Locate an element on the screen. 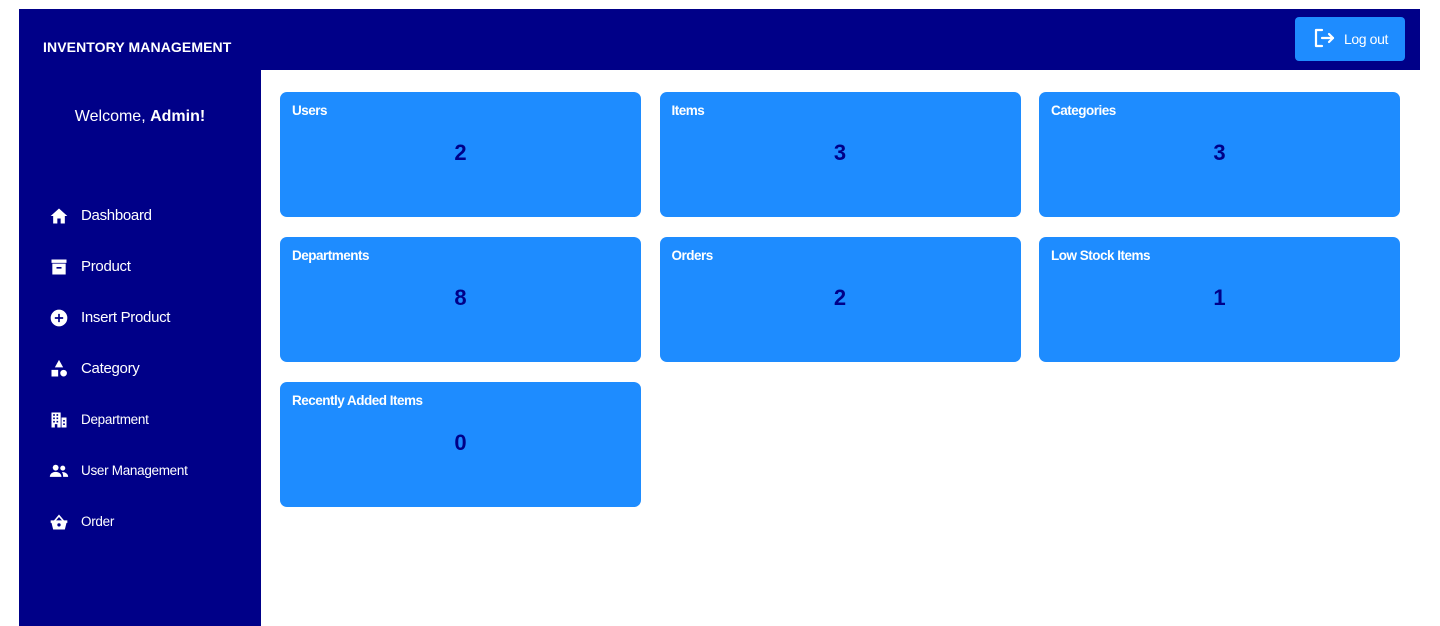  stat-card-title: Orders is located at coordinates (692, 255).